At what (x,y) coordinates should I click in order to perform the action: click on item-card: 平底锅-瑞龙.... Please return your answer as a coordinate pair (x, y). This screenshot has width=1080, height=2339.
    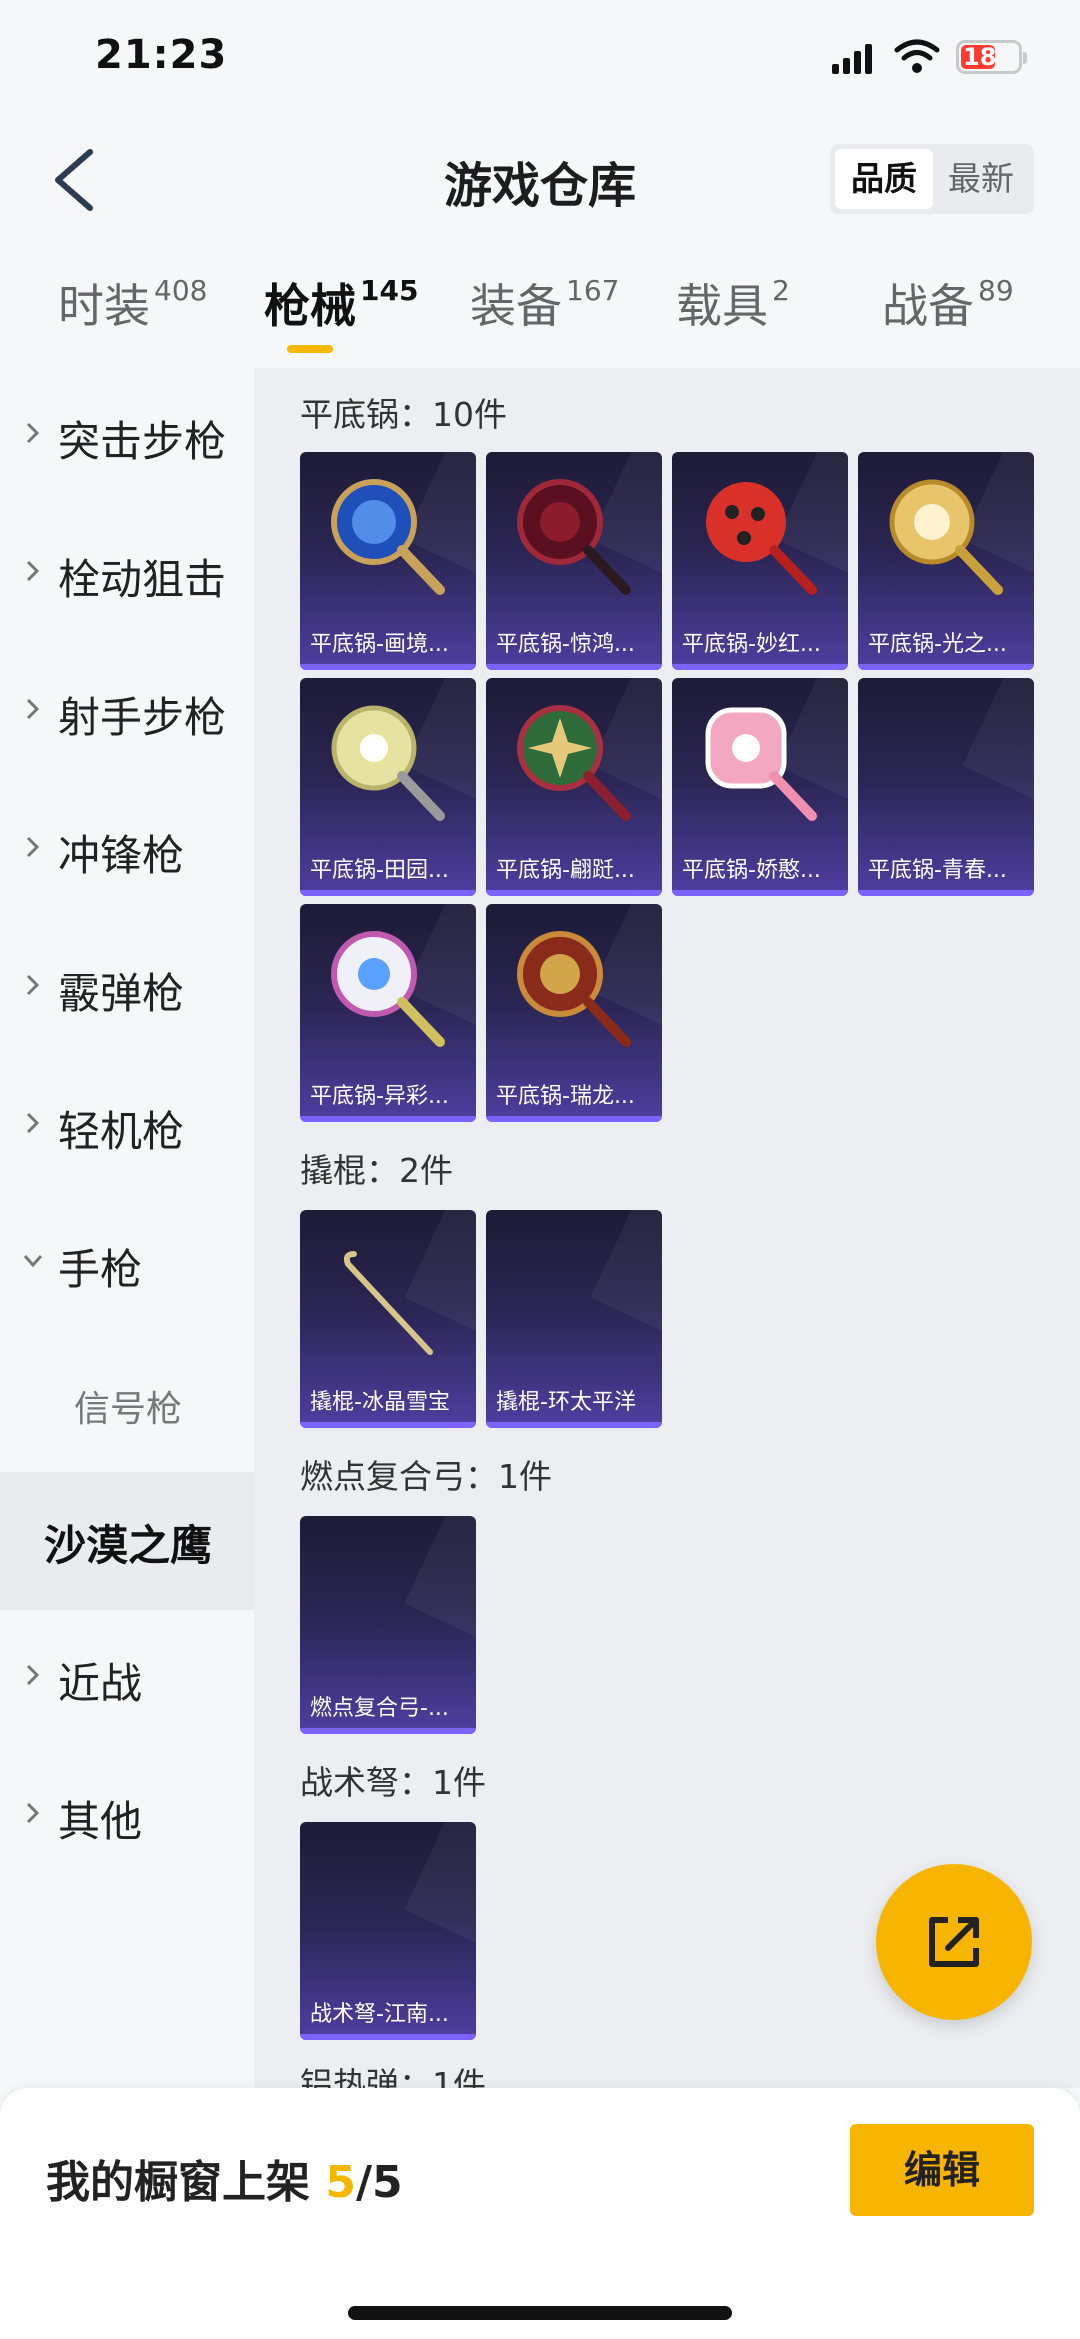
    Looking at the image, I should click on (574, 1013).